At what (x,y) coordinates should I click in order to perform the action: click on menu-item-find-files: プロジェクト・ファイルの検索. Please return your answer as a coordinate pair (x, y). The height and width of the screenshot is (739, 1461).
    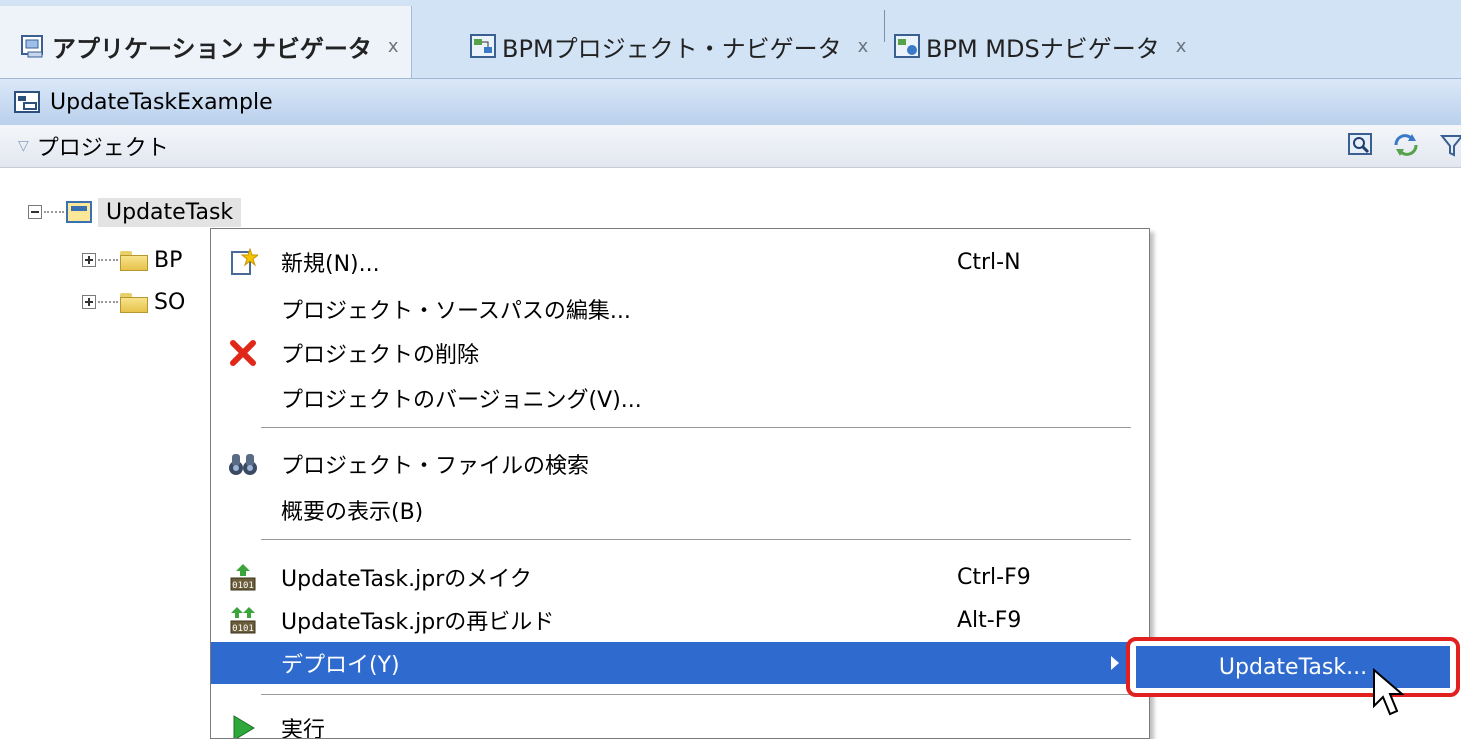
    Looking at the image, I should click on (680, 464).